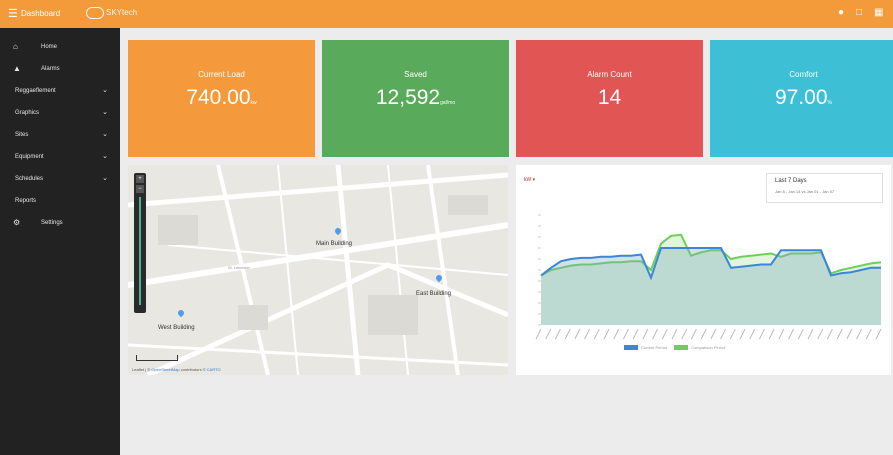 The image size is (893, 455). I want to click on zoom-slider-track, so click(140, 251).